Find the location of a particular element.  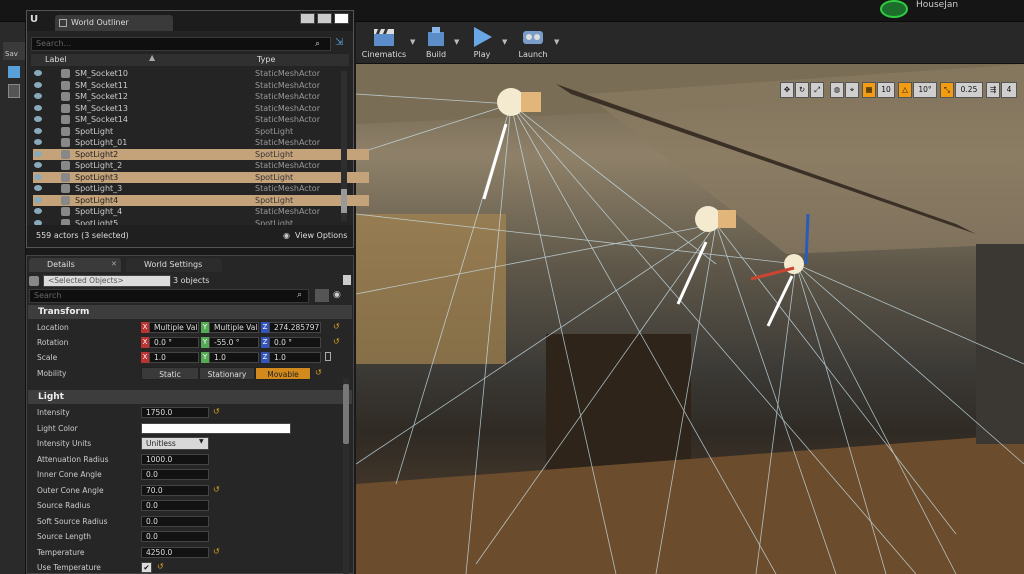

property-matrix-icon is located at coordinates (322, 295).